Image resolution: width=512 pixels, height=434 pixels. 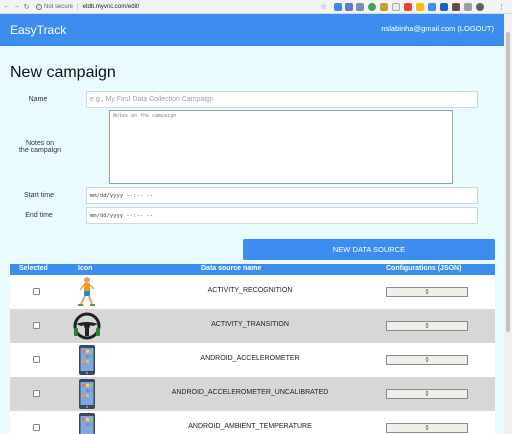 I want to click on end-time-label: End time, so click(x=39, y=215).